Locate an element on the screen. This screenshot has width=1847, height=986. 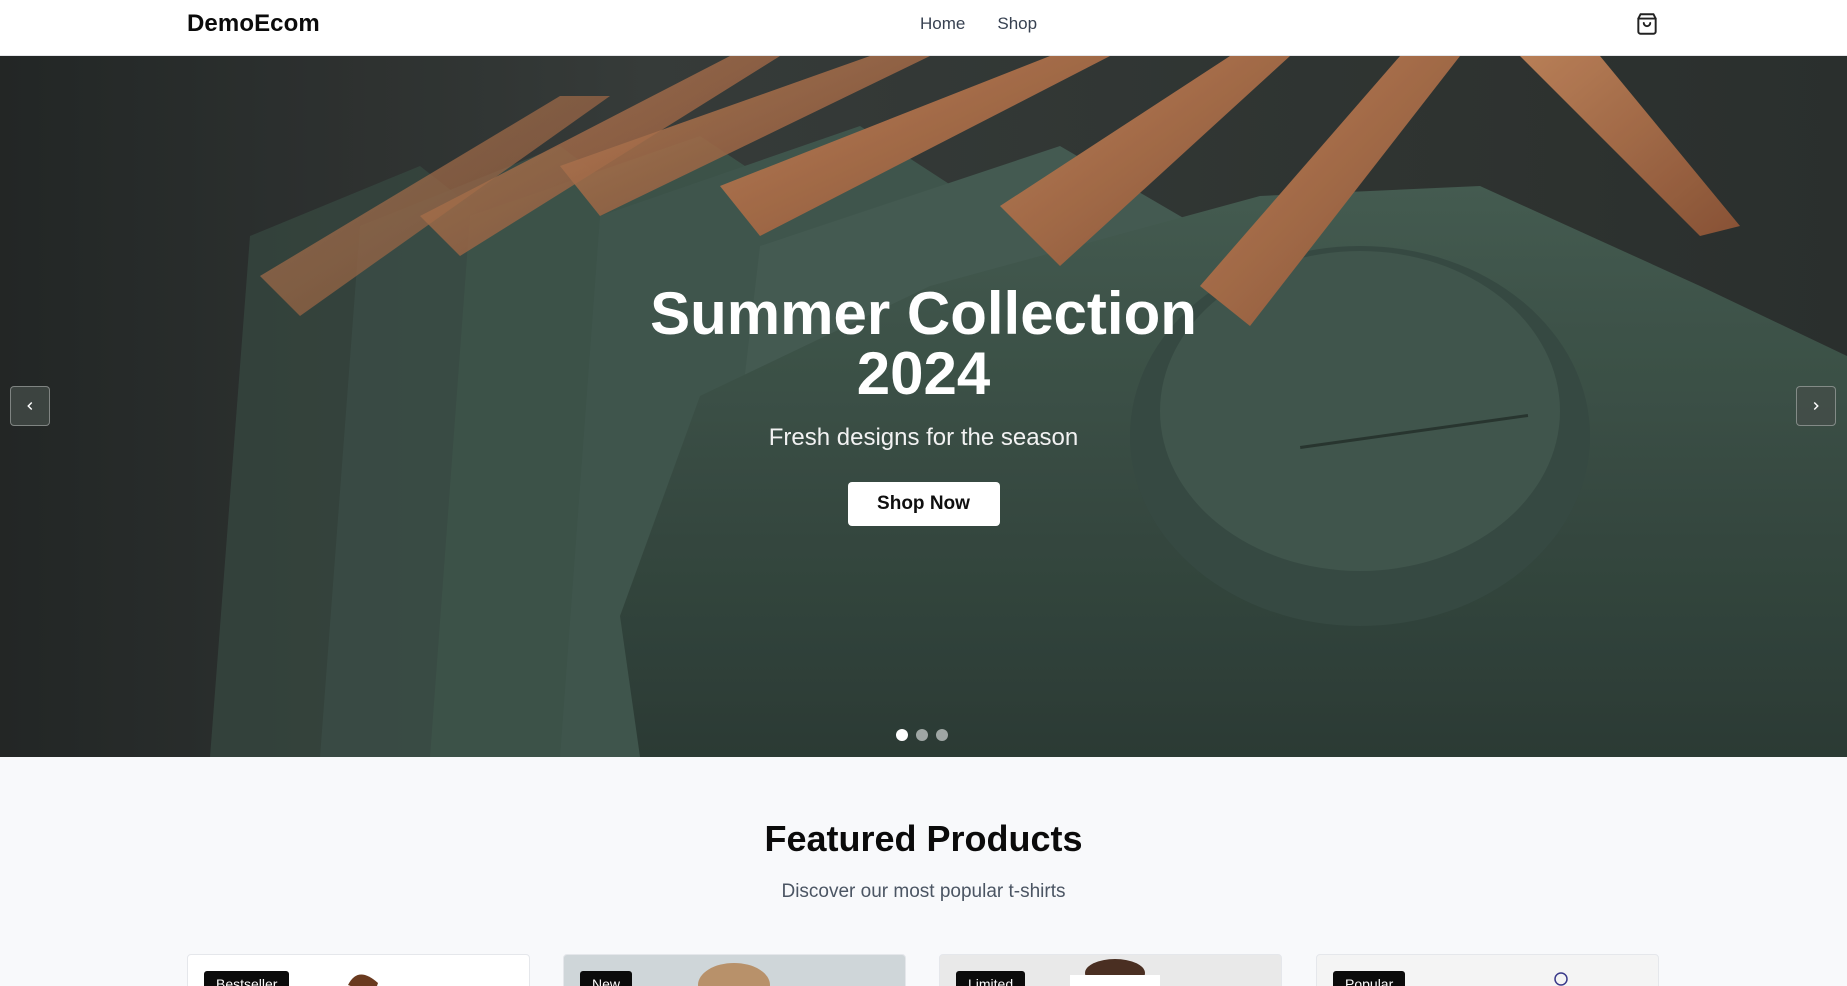
product-card: Bestseller is located at coordinates (358, 970).